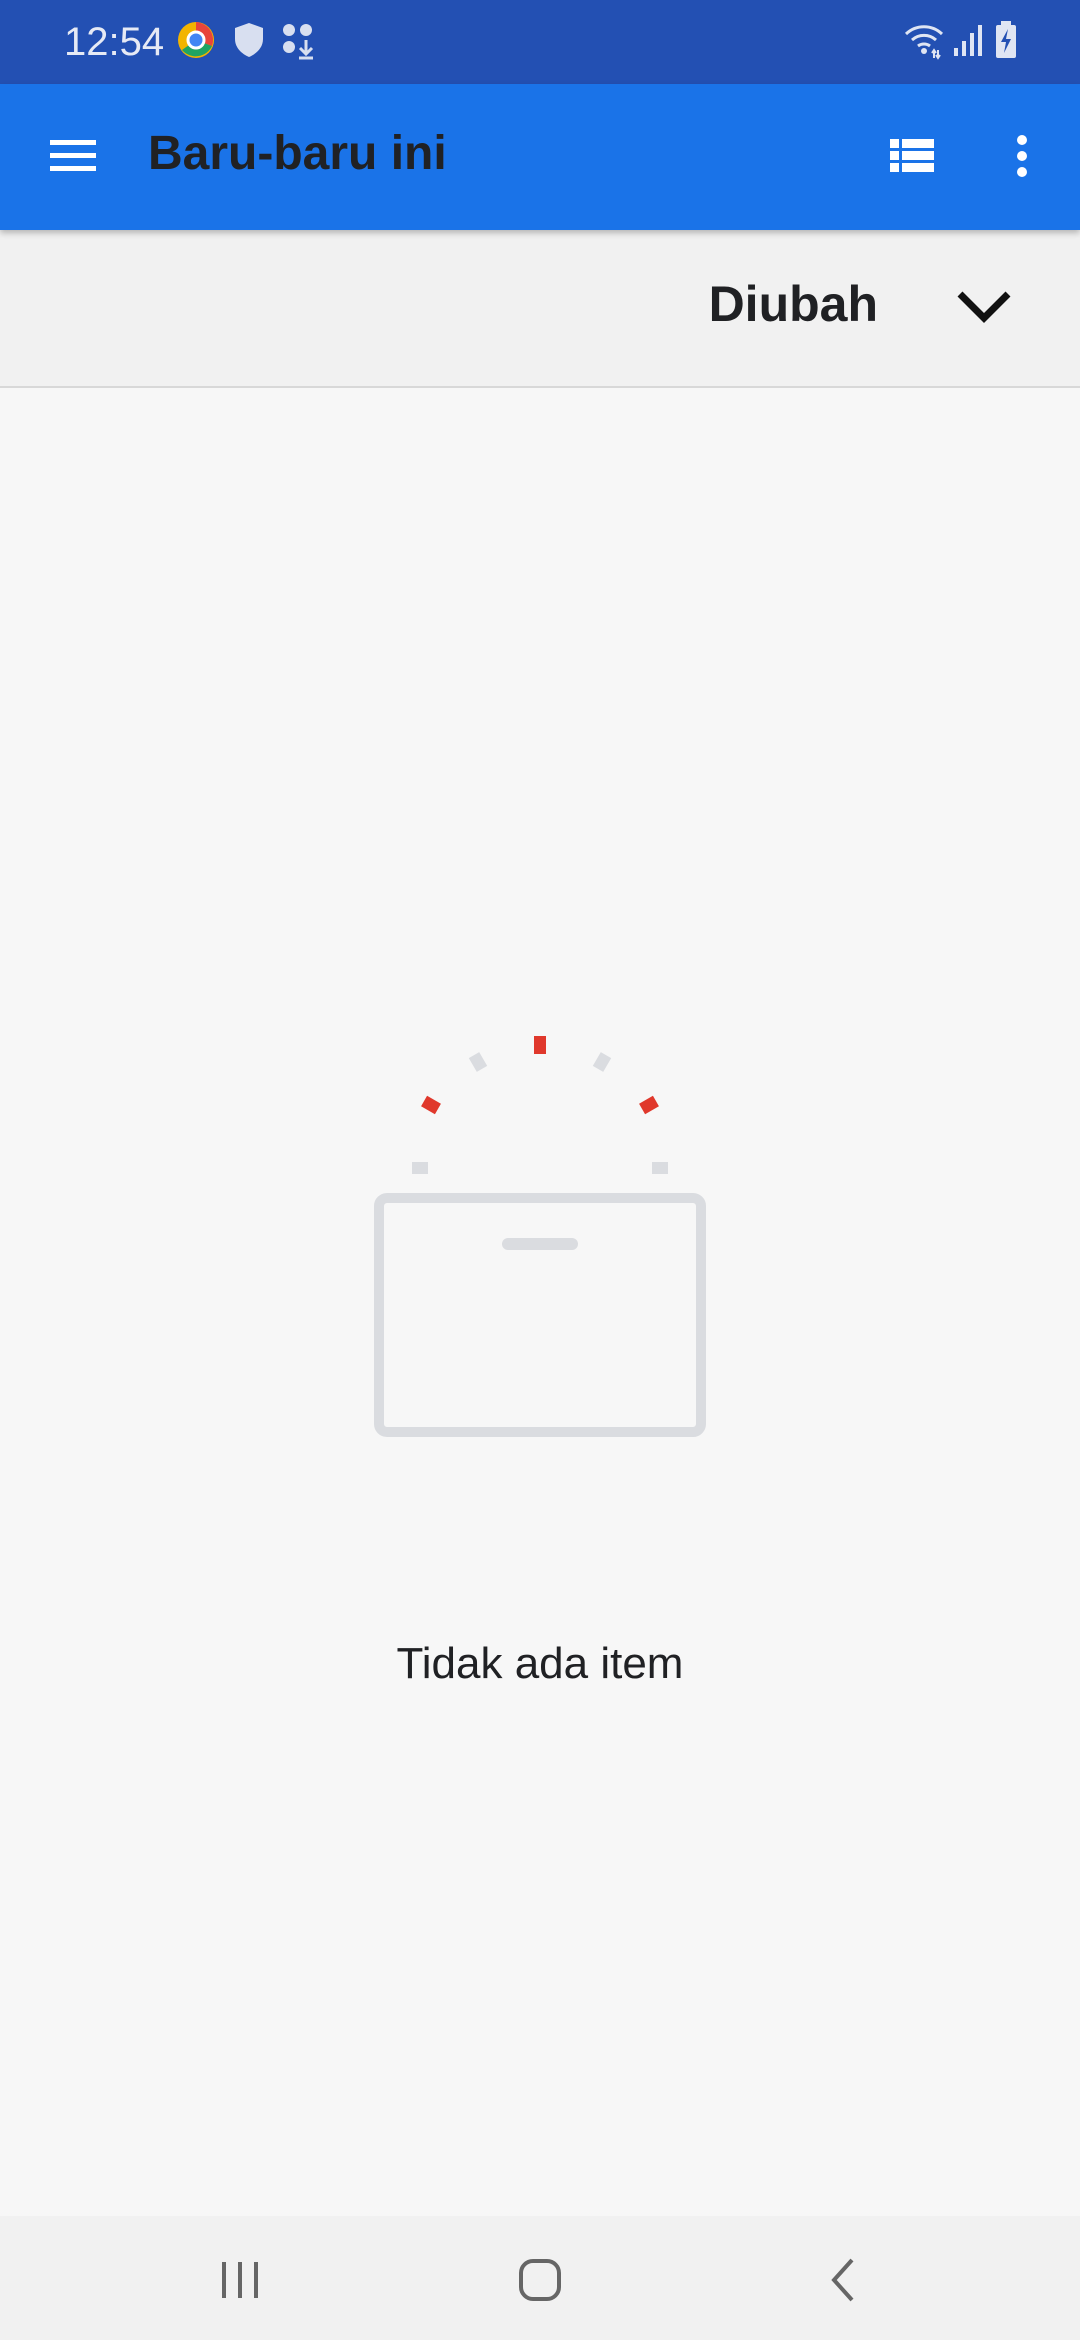  I want to click on recents-icon, so click(240, 2282).